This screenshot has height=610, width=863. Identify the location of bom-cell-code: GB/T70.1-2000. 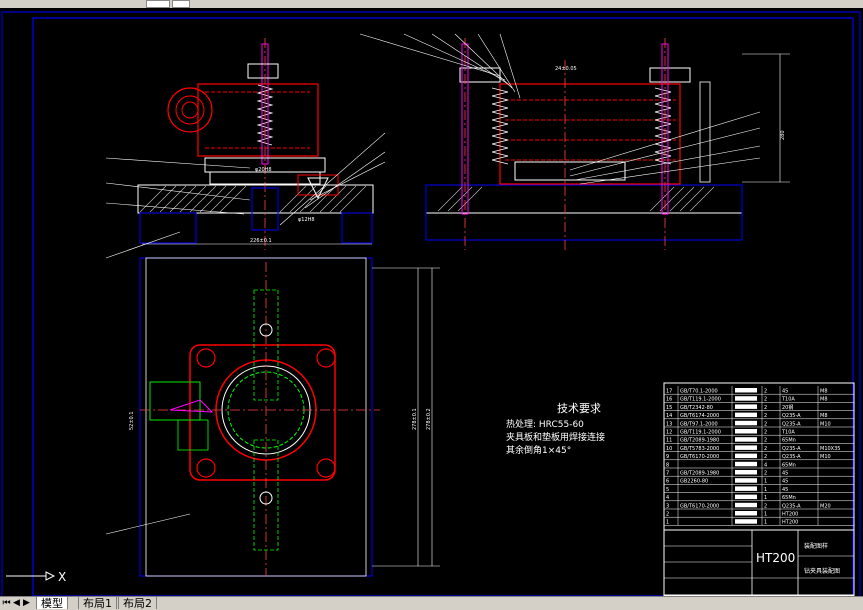
(699, 392).